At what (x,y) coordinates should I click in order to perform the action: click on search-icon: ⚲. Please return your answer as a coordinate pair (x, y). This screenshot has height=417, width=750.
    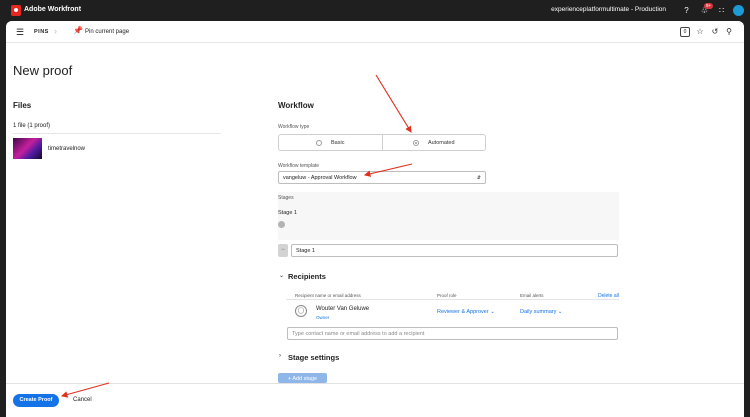
    Looking at the image, I should click on (729, 32).